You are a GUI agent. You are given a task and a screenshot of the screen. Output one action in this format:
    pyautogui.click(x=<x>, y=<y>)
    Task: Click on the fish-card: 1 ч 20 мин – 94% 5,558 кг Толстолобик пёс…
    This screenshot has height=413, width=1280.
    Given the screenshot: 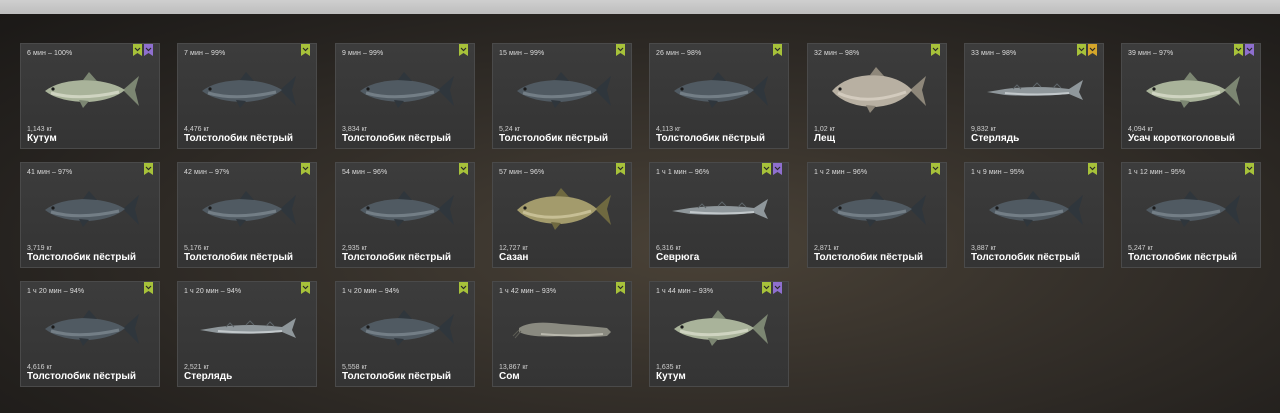 What is the action you would take?
    pyautogui.click(x=405, y=334)
    